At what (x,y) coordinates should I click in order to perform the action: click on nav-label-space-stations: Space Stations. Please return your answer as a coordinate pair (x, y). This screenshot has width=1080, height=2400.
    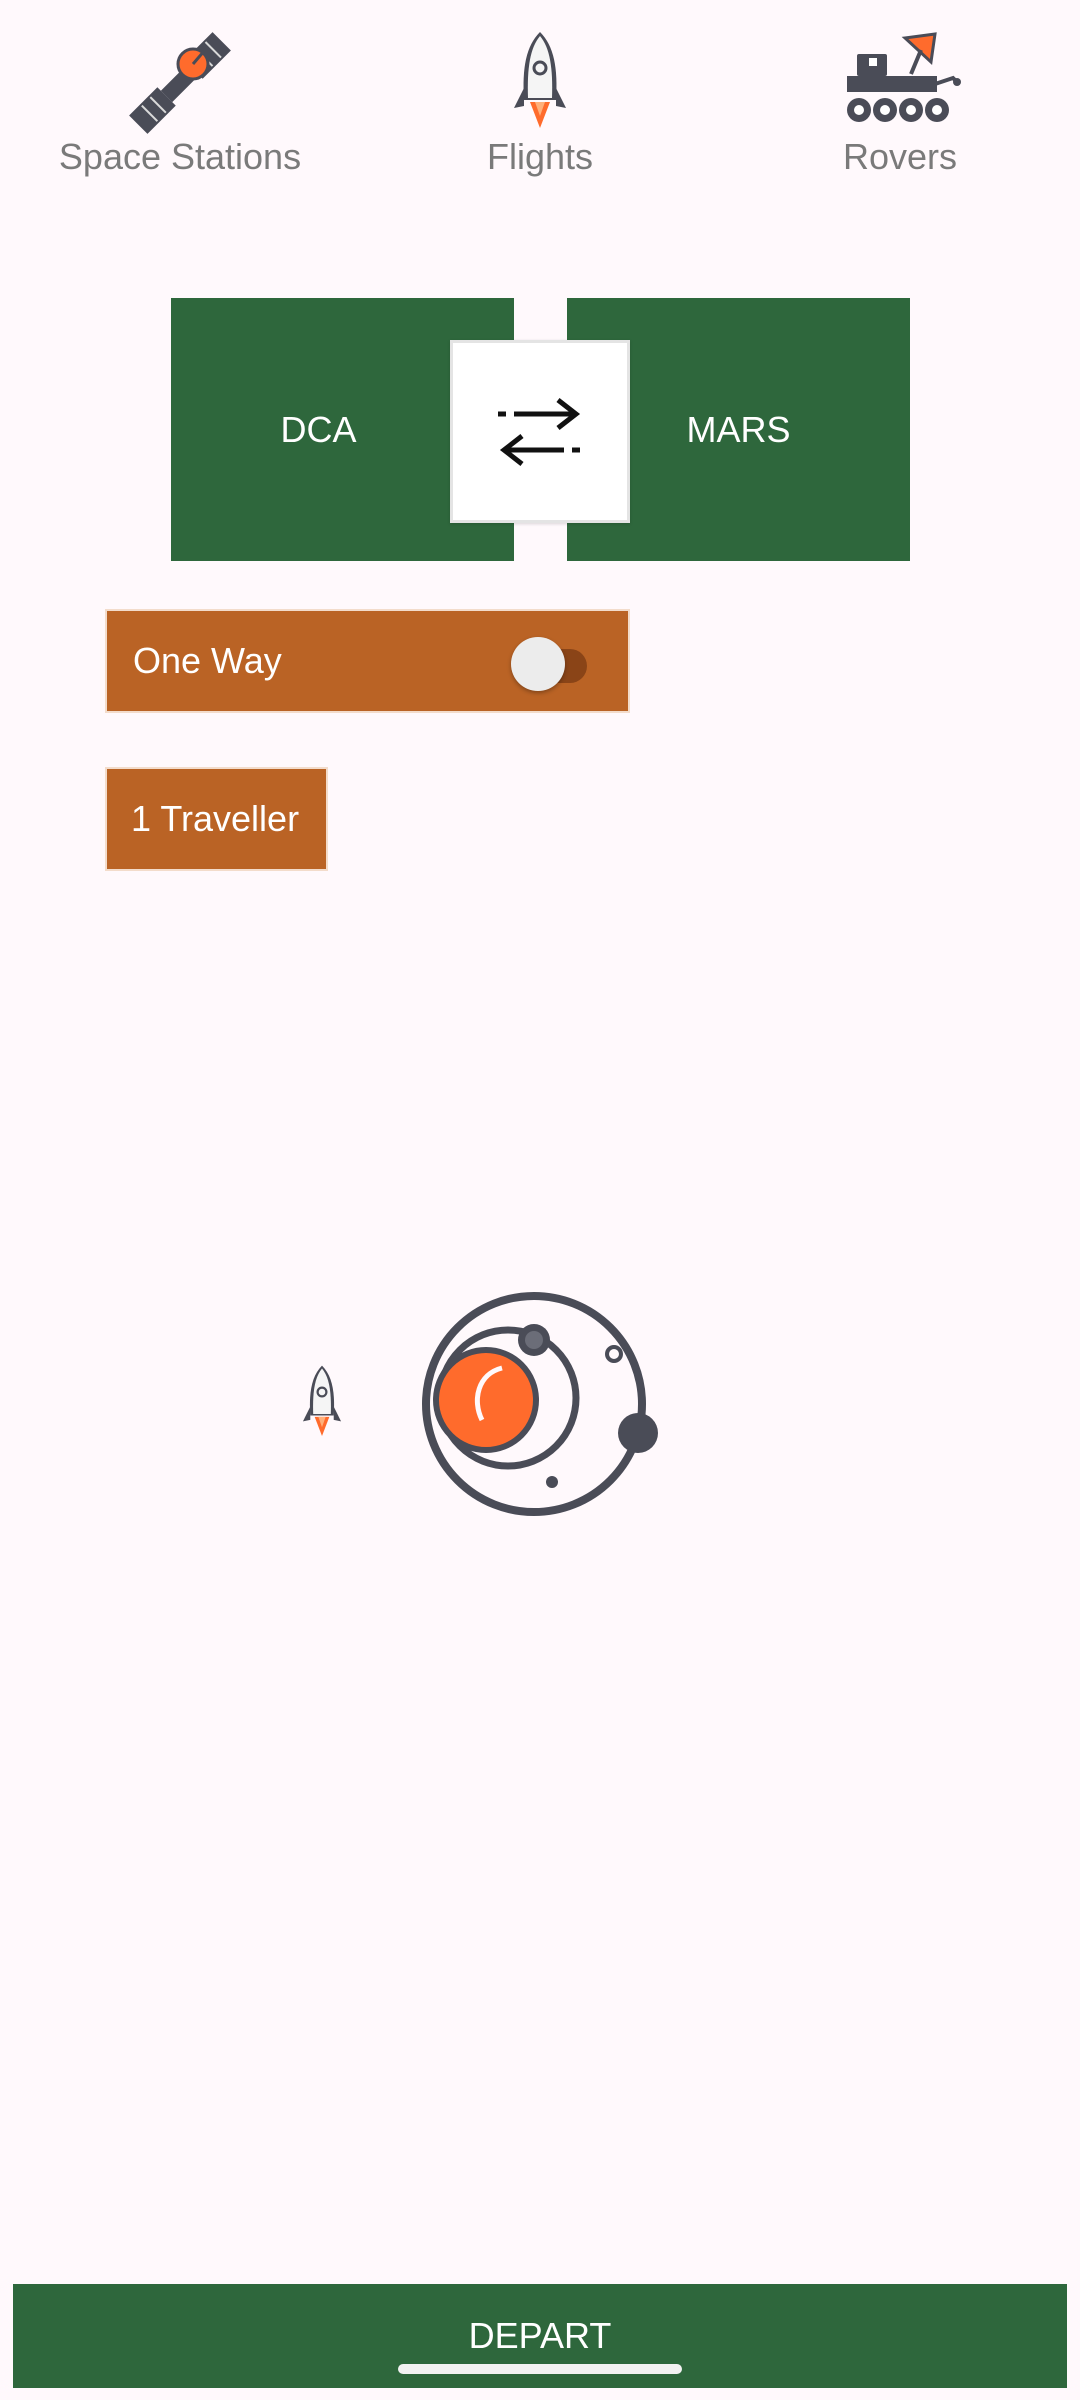
    Looking at the image, I should click on (180, 156).